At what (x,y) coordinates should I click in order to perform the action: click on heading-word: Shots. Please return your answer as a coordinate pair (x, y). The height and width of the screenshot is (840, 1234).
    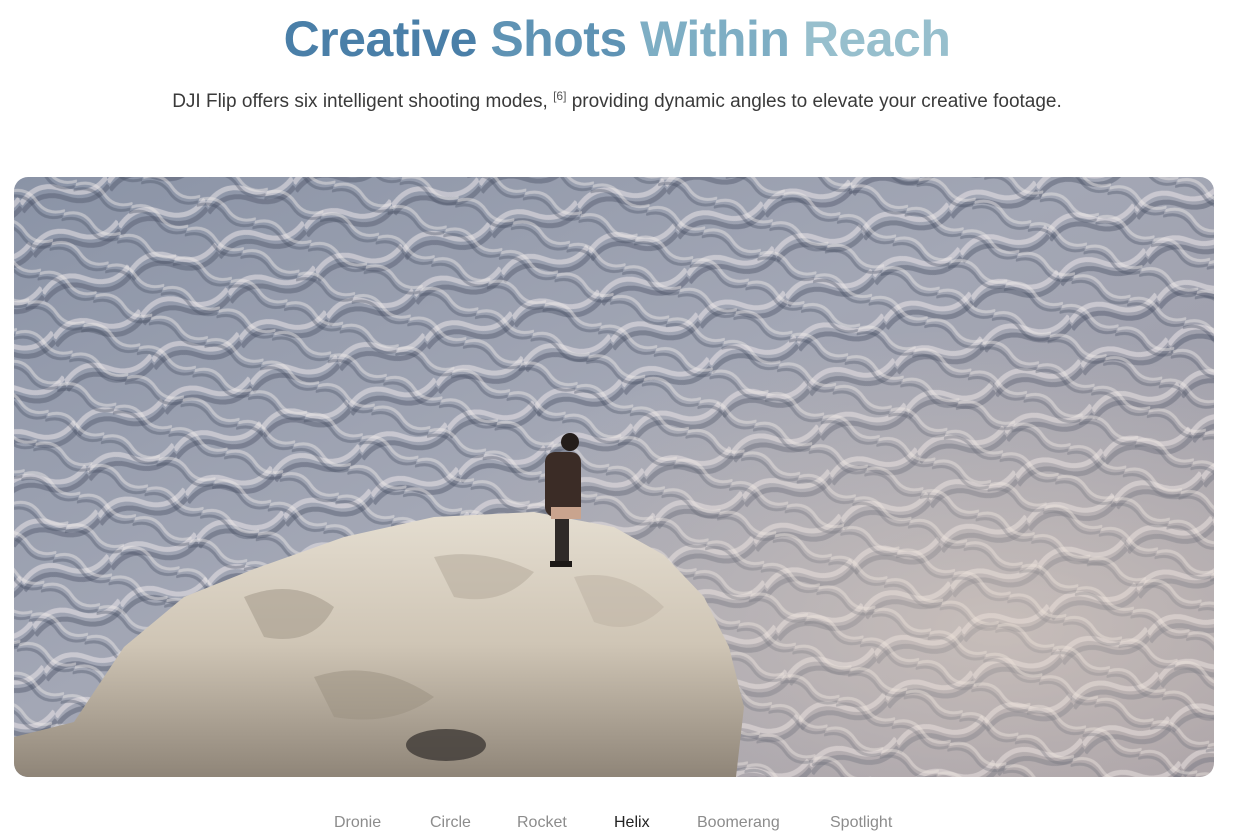
    Looking at the image, I should click on (558, 39).